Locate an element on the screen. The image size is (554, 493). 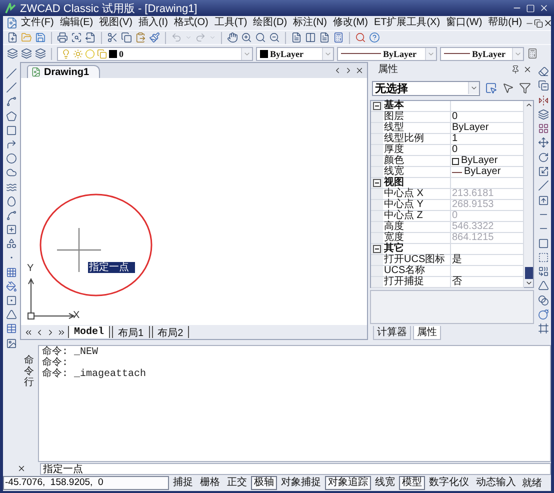
calculator-icon is located at coordinates (338, 37).